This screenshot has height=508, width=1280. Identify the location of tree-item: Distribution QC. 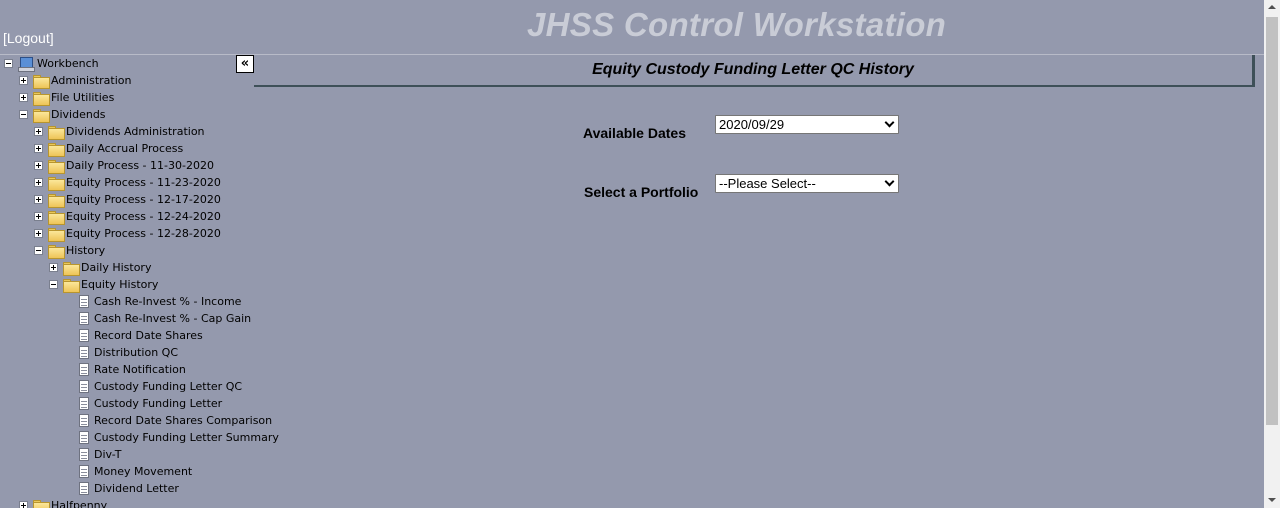
(128, 352).